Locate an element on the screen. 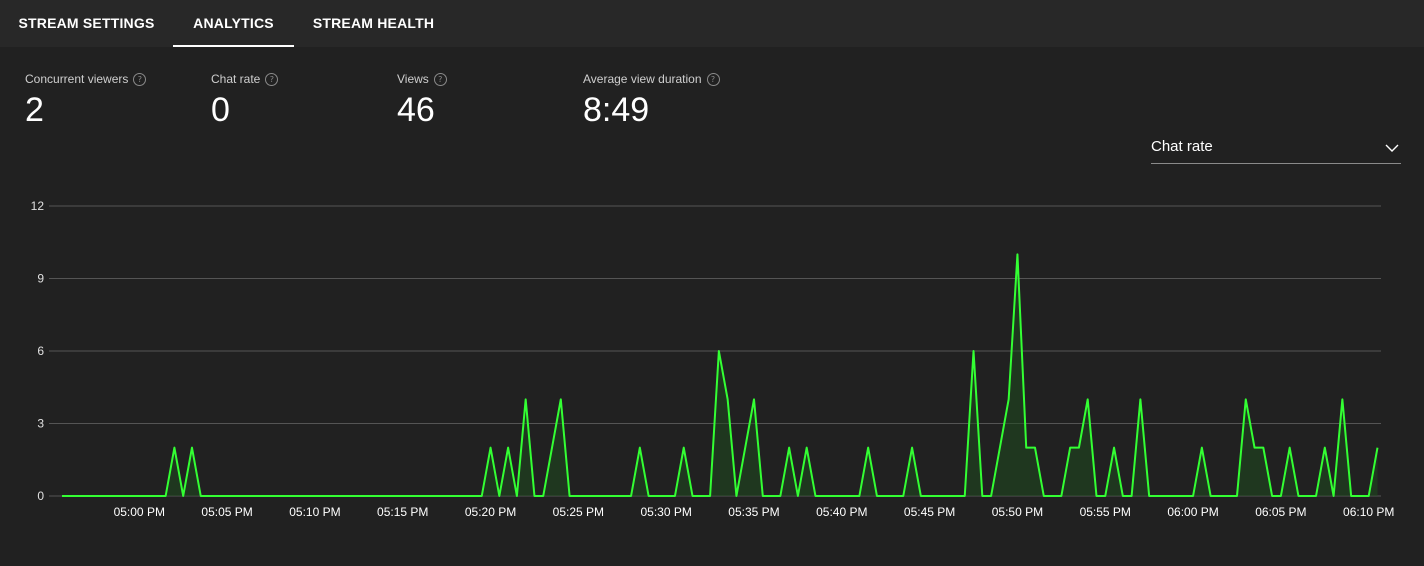  x-tick-label: 05:45 PM is located at coordinates (929, 512).